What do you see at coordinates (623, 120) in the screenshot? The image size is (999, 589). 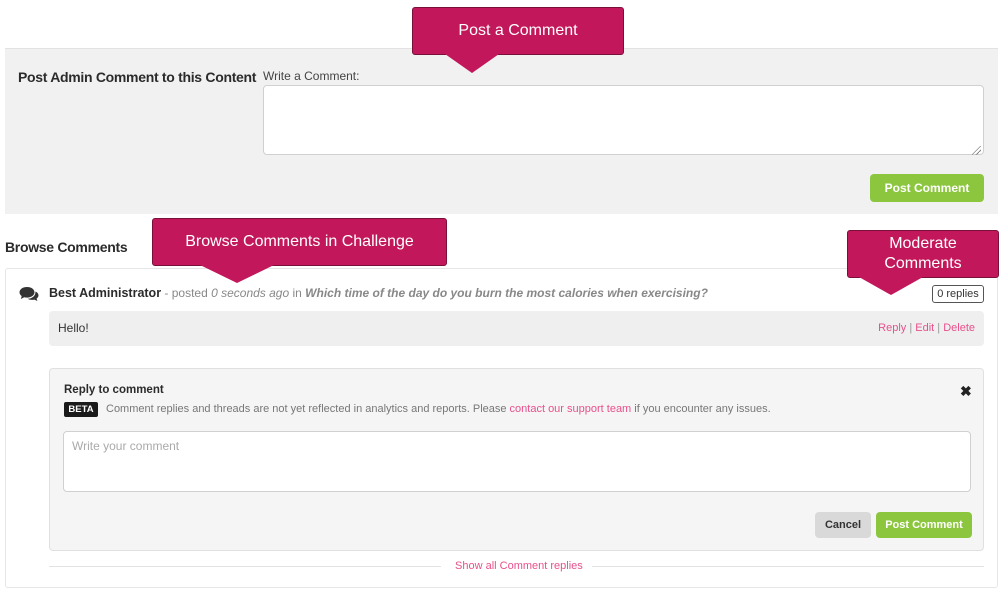 I see `admin-comment-textarea` at bounding box center [623, 120].